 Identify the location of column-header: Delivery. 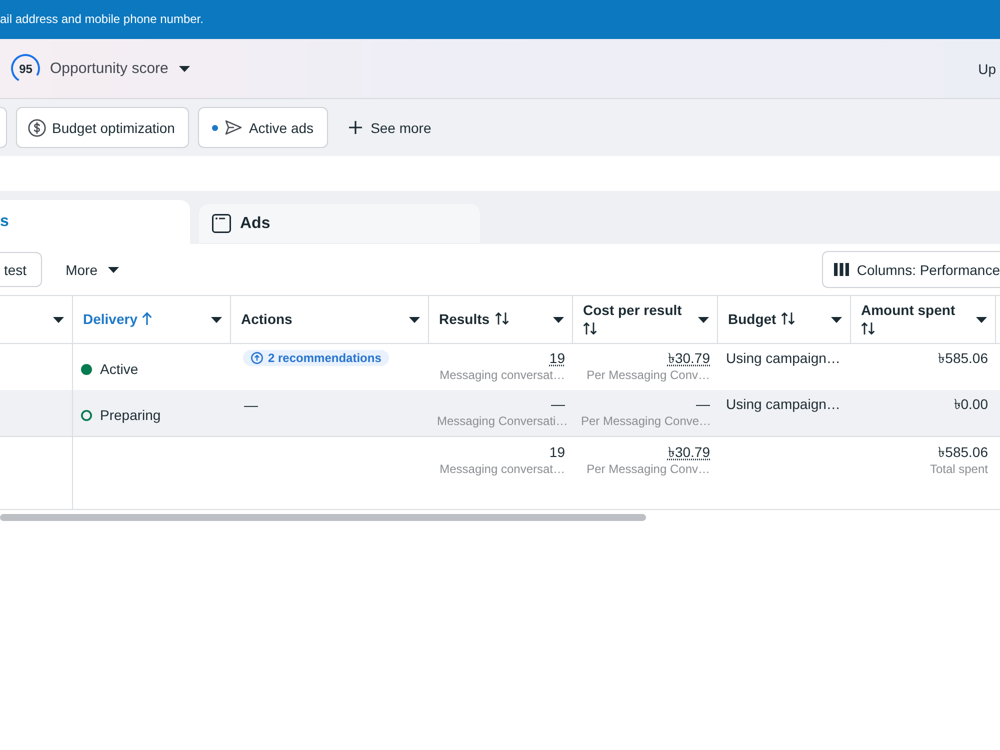
(110, 319).